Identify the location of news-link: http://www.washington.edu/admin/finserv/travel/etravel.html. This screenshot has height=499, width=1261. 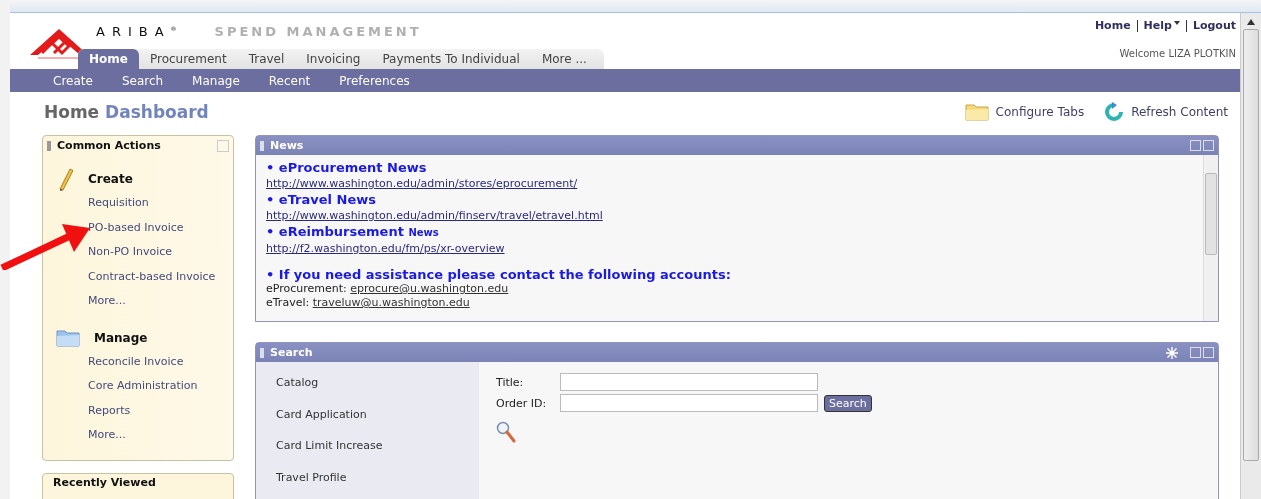
(729, 215).